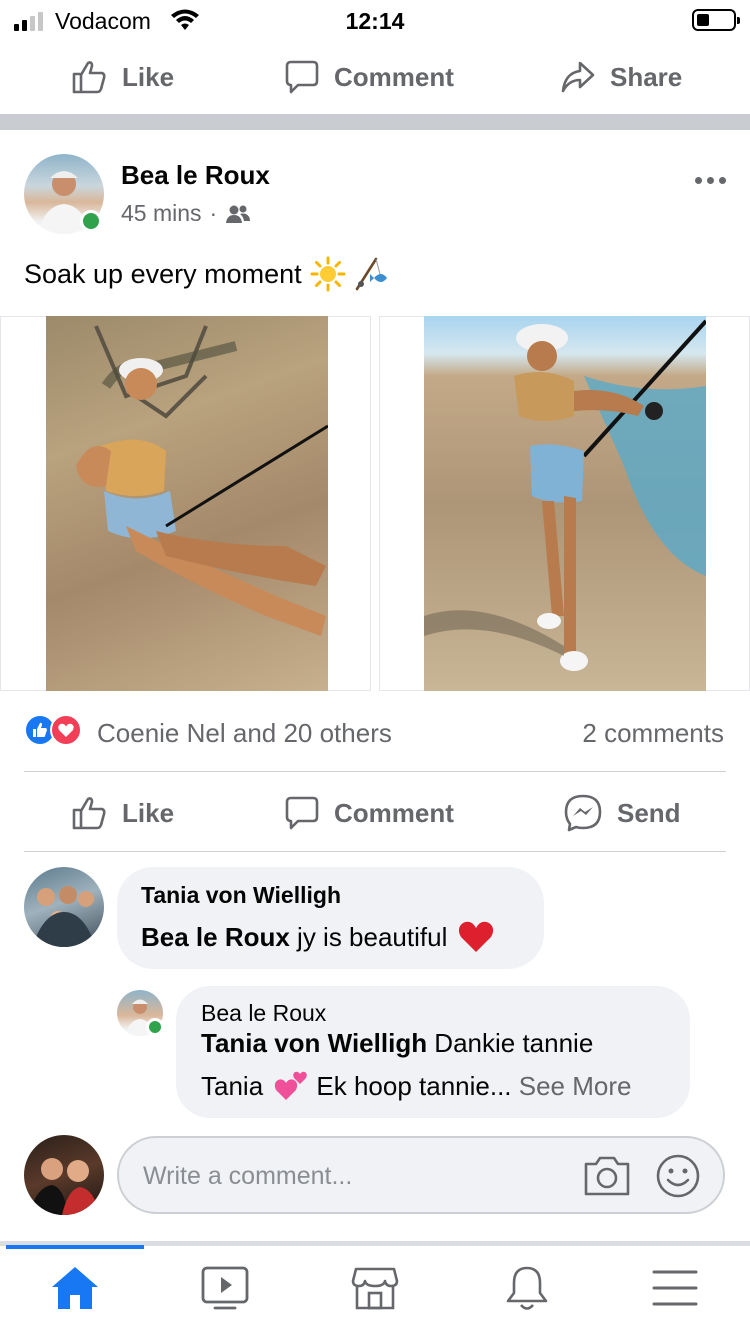 This screenshot has height=1334, width=750. Describe the element at coordinates (232, 1085) in the screenshot. I see `comment-body-2b: Tania` at that location.